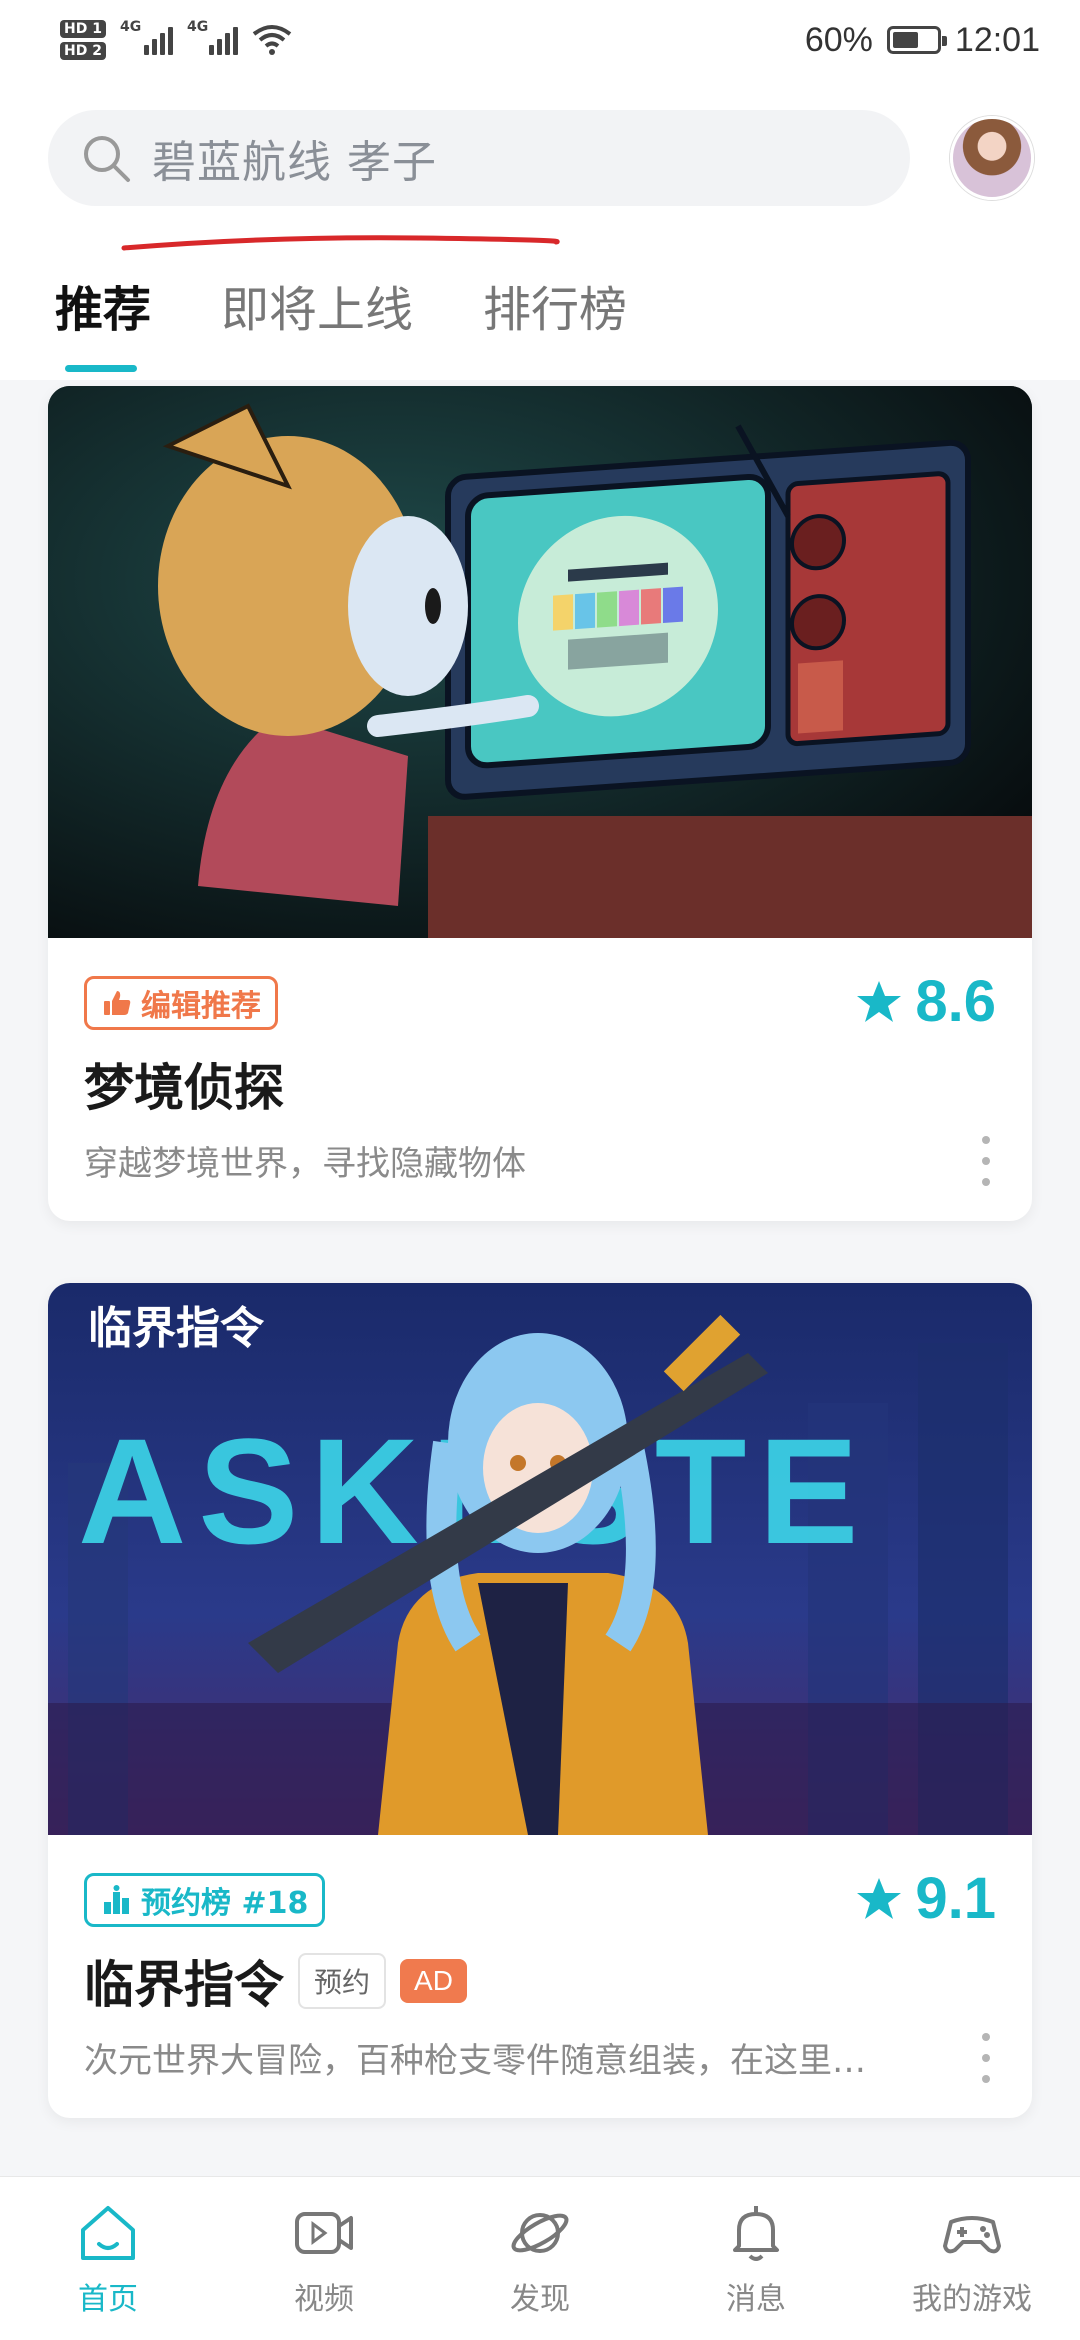  What do you see at coordinates (116, 1899) in the screenshot?
I see `rank-bars-icon` at bounding box center [116, 1899].